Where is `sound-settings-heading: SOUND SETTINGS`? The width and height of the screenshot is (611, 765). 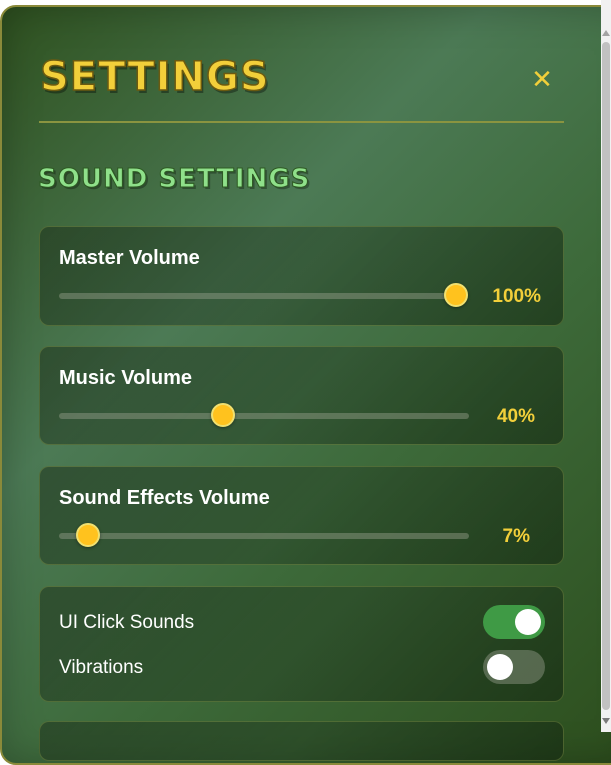
sound-settings-heading: SOUND SETTINGS is located at coordinates (174, 179).